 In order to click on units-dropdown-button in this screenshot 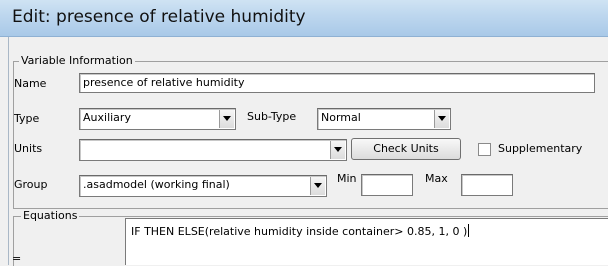, I will do `click(337, 150)`.